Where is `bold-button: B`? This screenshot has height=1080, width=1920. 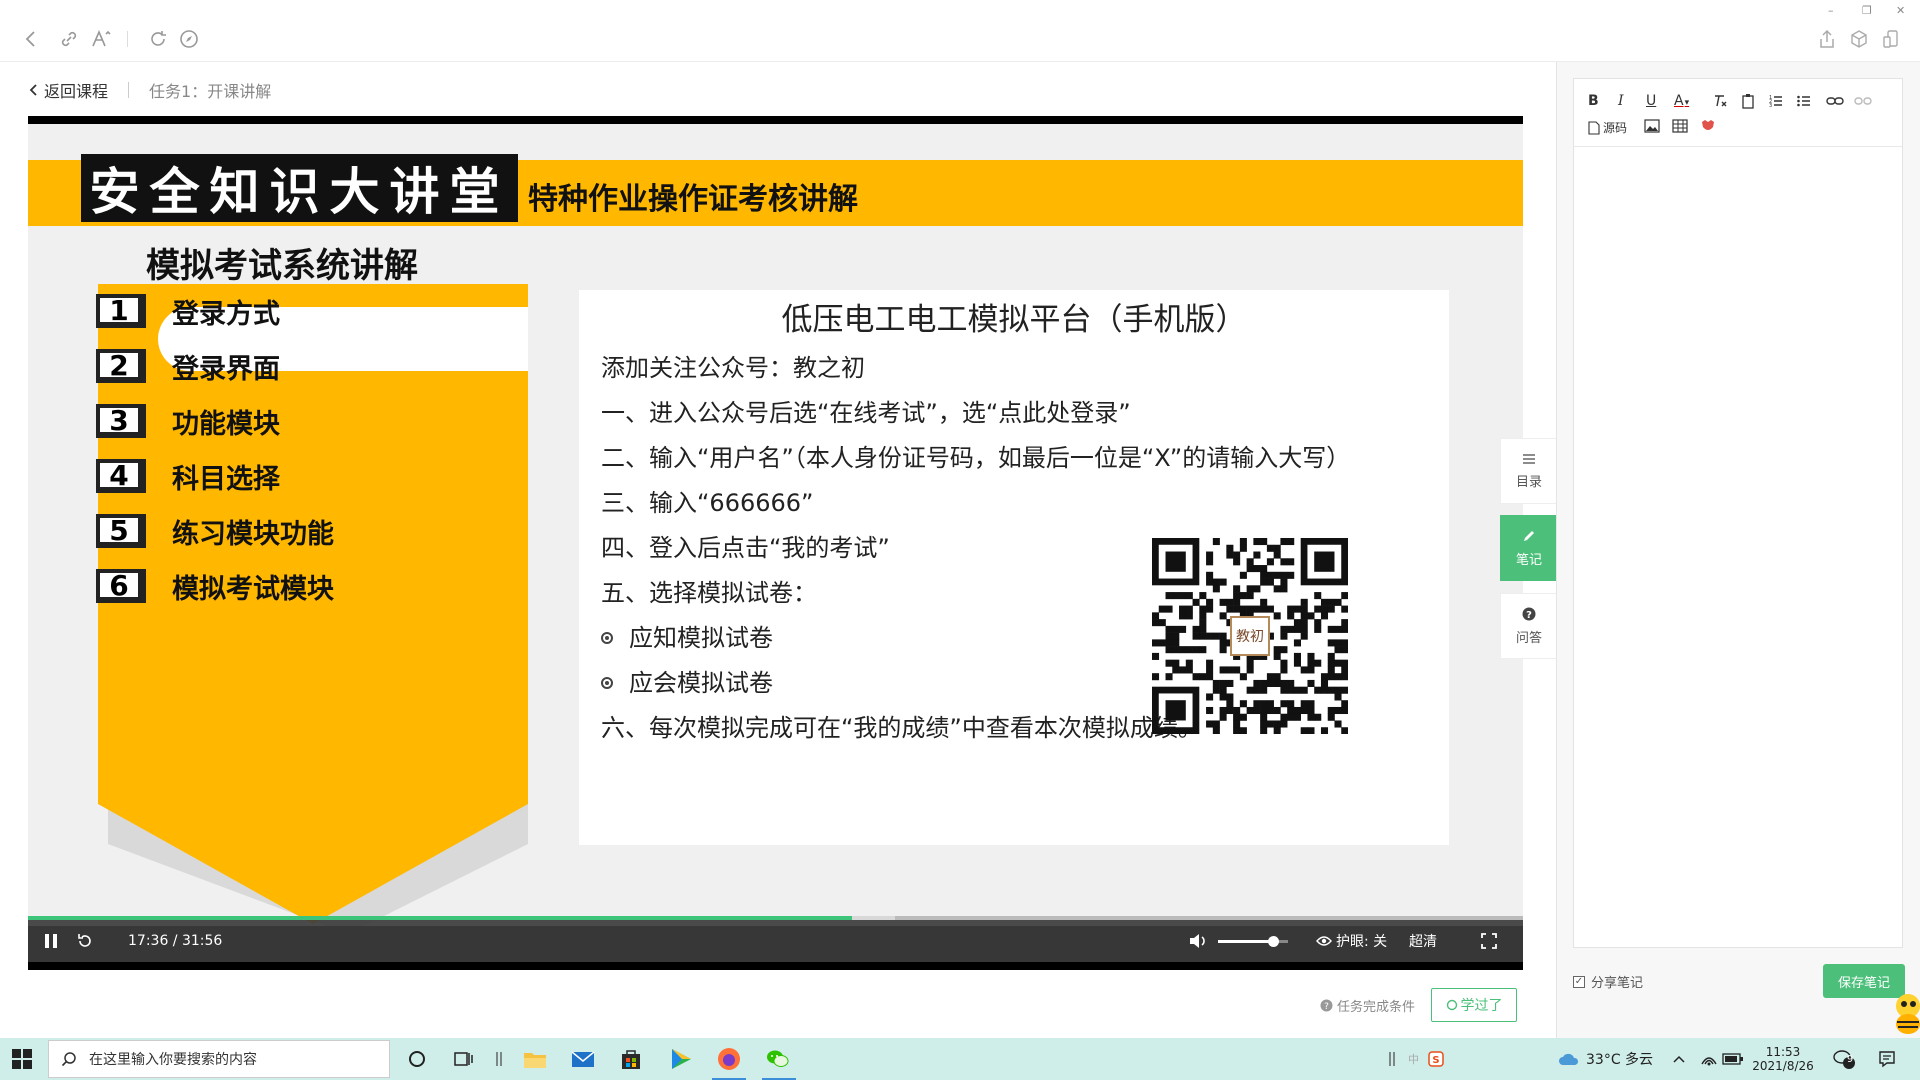 bold-button: B is located at coordinates (1593, 101).